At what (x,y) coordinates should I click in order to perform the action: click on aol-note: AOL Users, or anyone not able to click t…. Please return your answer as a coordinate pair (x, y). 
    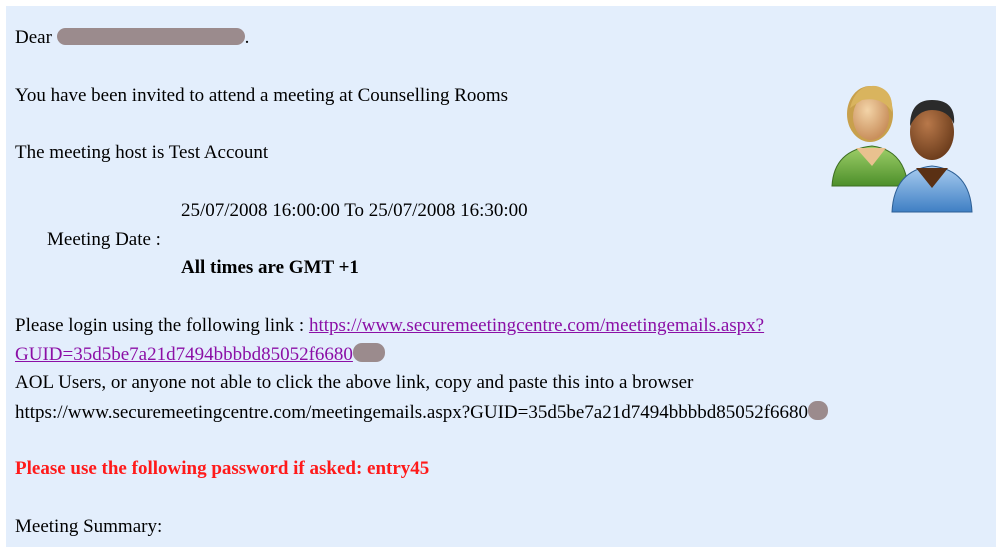
    Looking at the image, I should click on (354, 382).